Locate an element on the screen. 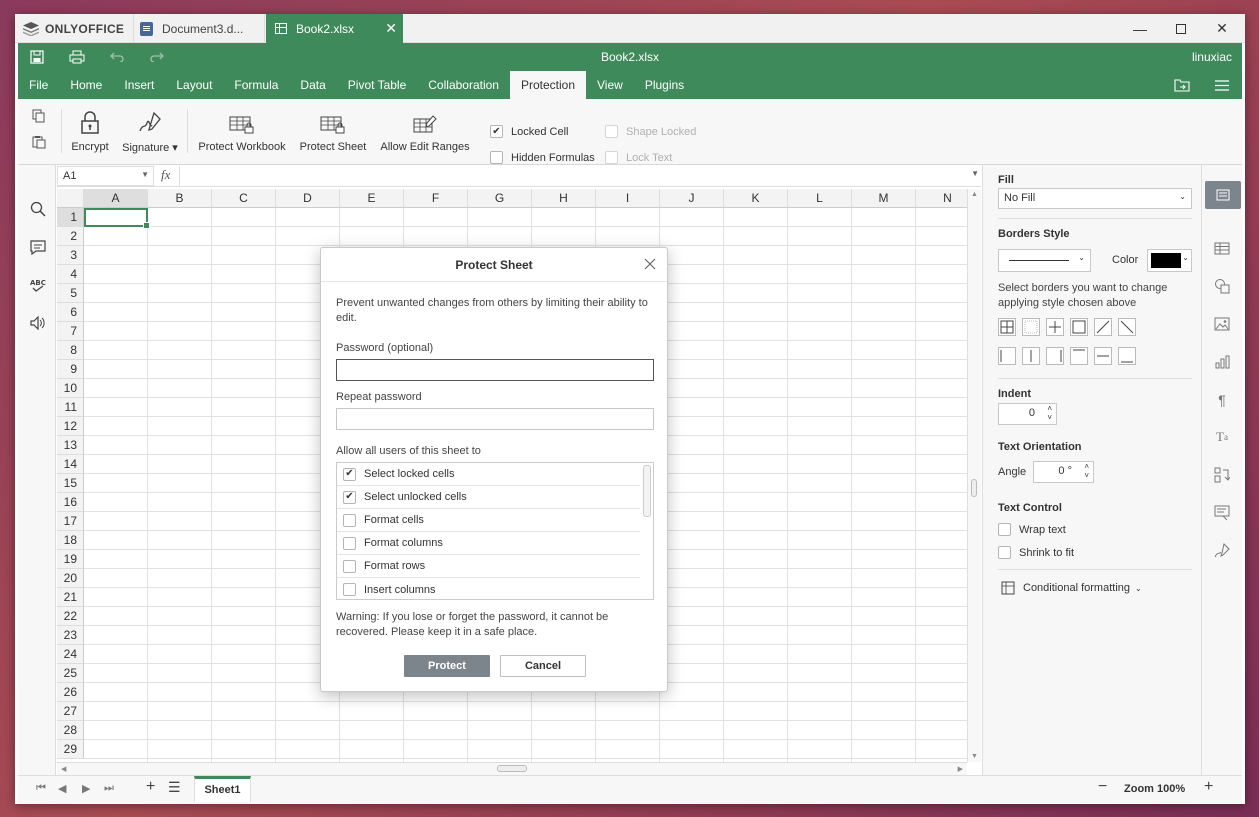  perm-insert-columns: Insert columns is located at coordinates (488, 588).